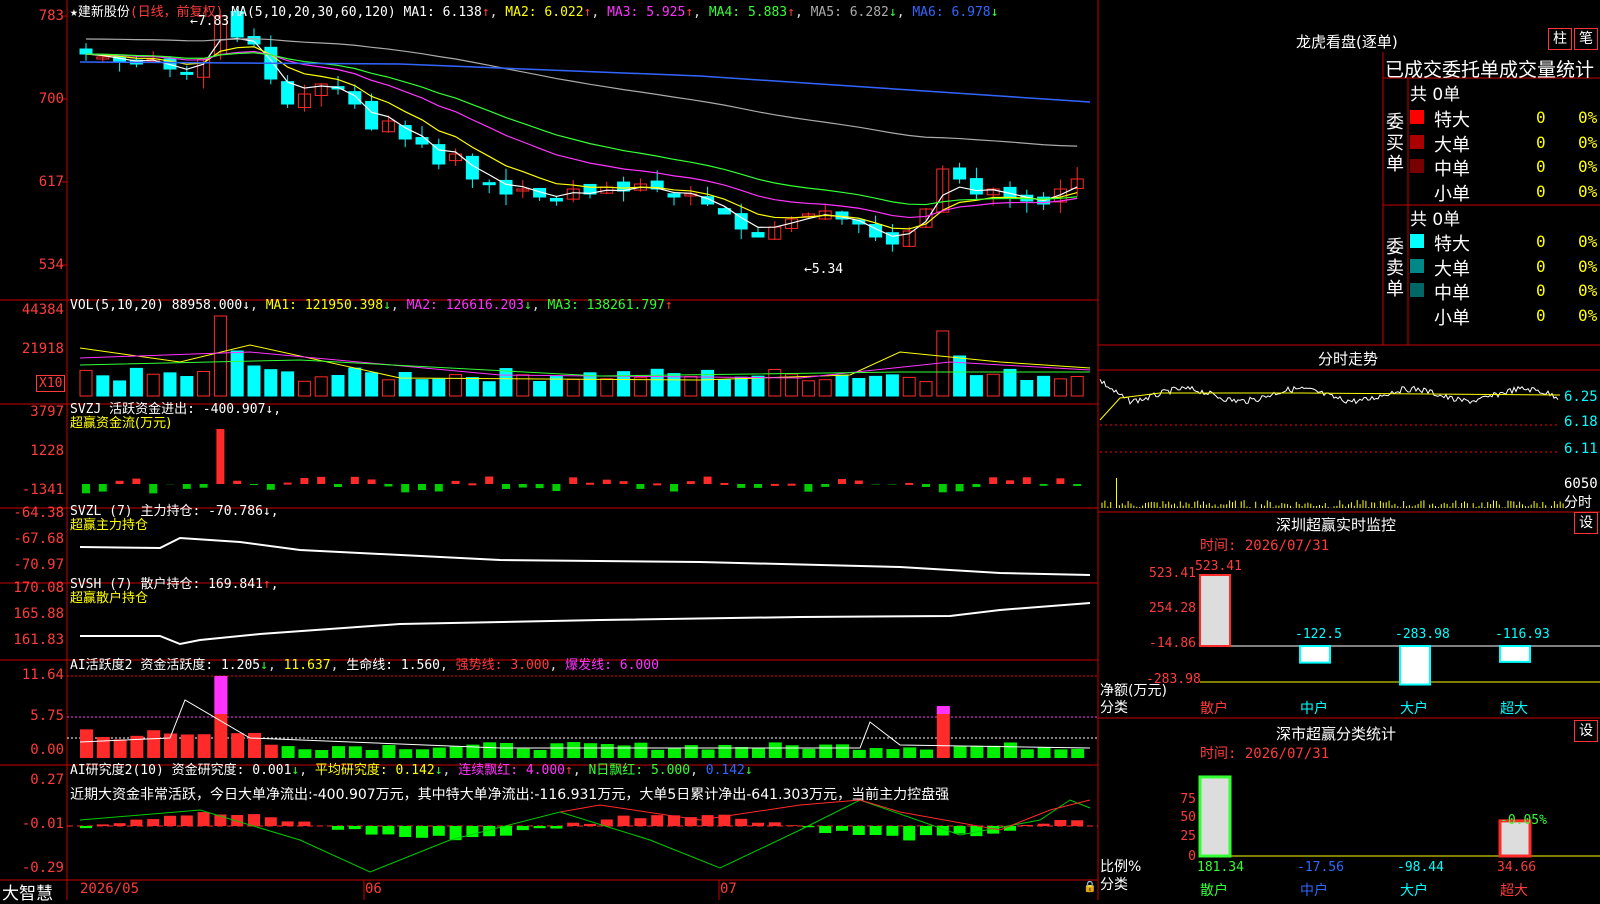 The image size is (1600, 904). Describe the element at coordinates (313, 12) in the screenshot. I see `ma-params: MA(5,10,20,30,60,120)` at that location.